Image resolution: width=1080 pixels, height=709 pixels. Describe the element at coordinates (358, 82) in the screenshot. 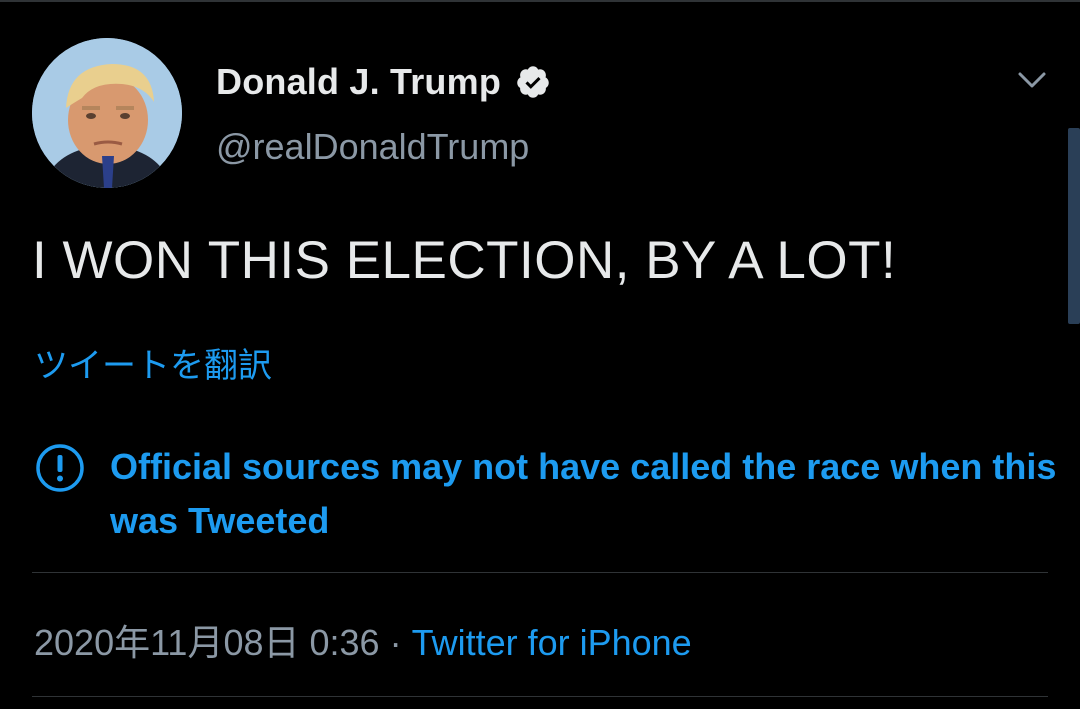

I see `author-display-name: Donald J. Trump` at that location.